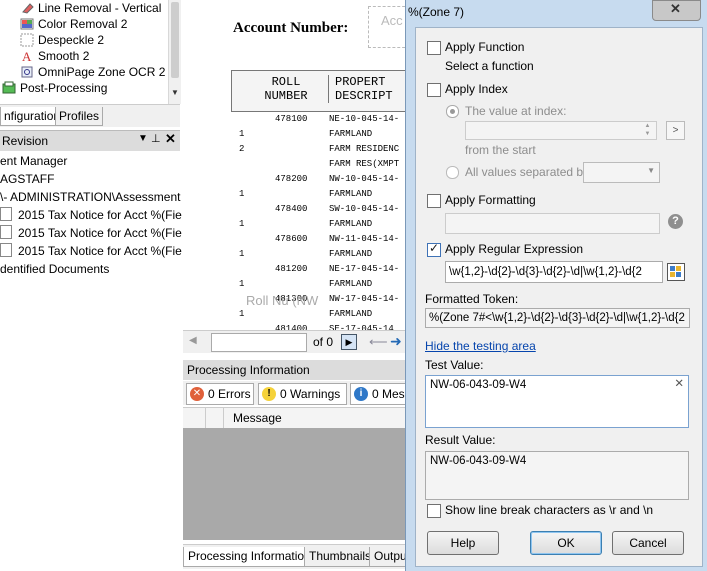 The image size is (707, 571). I want to click on from-start-label: from the start, so click(500, 150).